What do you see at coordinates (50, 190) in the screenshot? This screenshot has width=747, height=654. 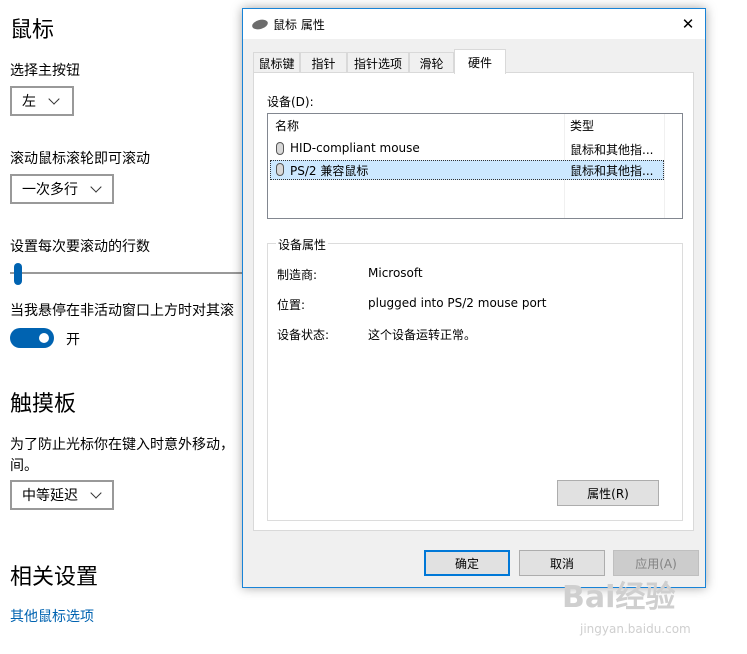 I see `scroll-value: 一次多行` at bounding box center [50, 190].